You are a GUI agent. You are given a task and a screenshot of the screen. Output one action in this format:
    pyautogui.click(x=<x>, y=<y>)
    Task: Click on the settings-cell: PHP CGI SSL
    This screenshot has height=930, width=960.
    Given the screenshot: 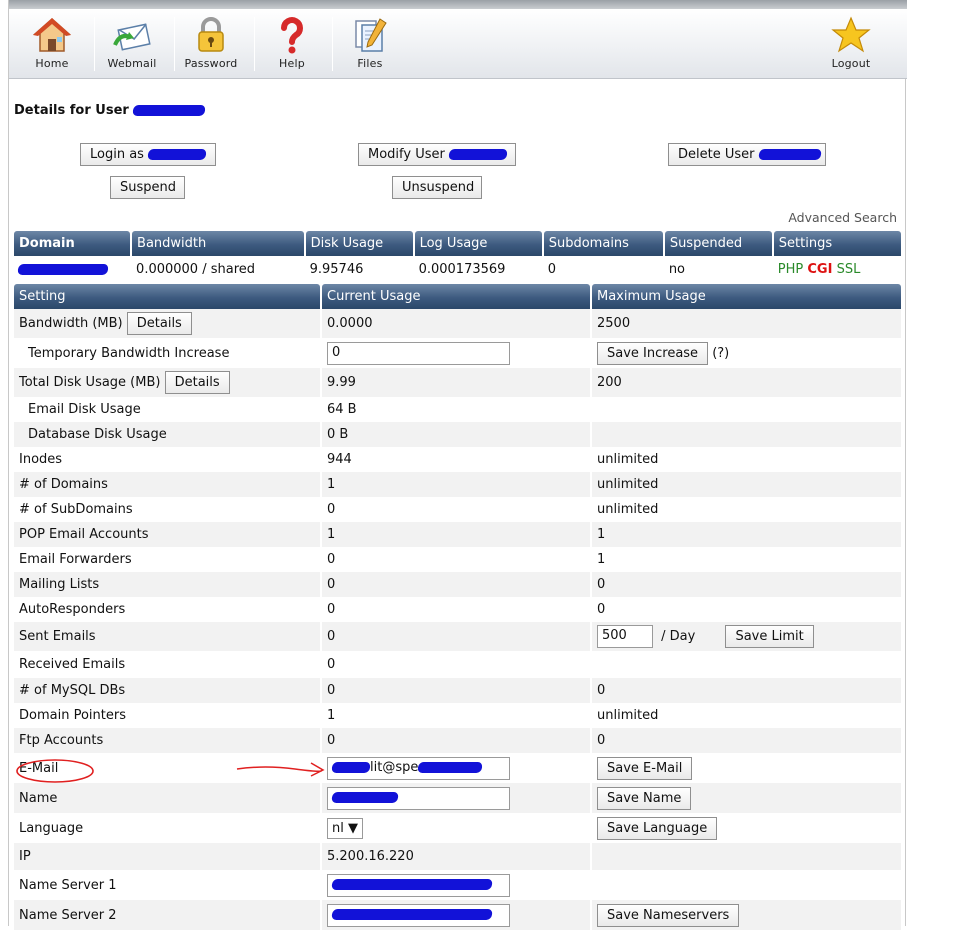 What is the action you would take?
    pyautogui.click(x=837, y=269)
    